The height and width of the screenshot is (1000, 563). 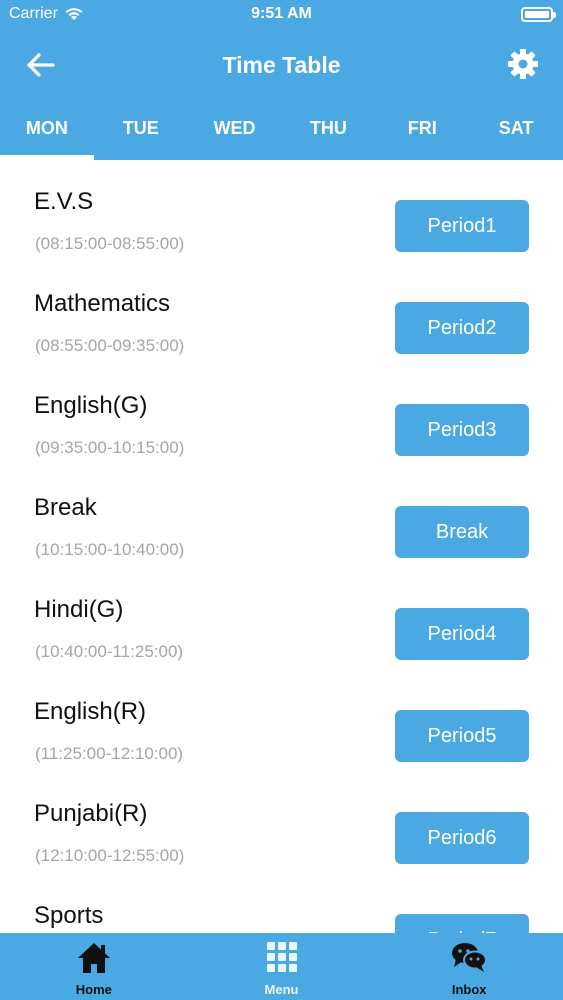 What do you see at coordinates (462, 430) in the screenshot?
I see `period-button: Period3` at bounding box center [462, 430].